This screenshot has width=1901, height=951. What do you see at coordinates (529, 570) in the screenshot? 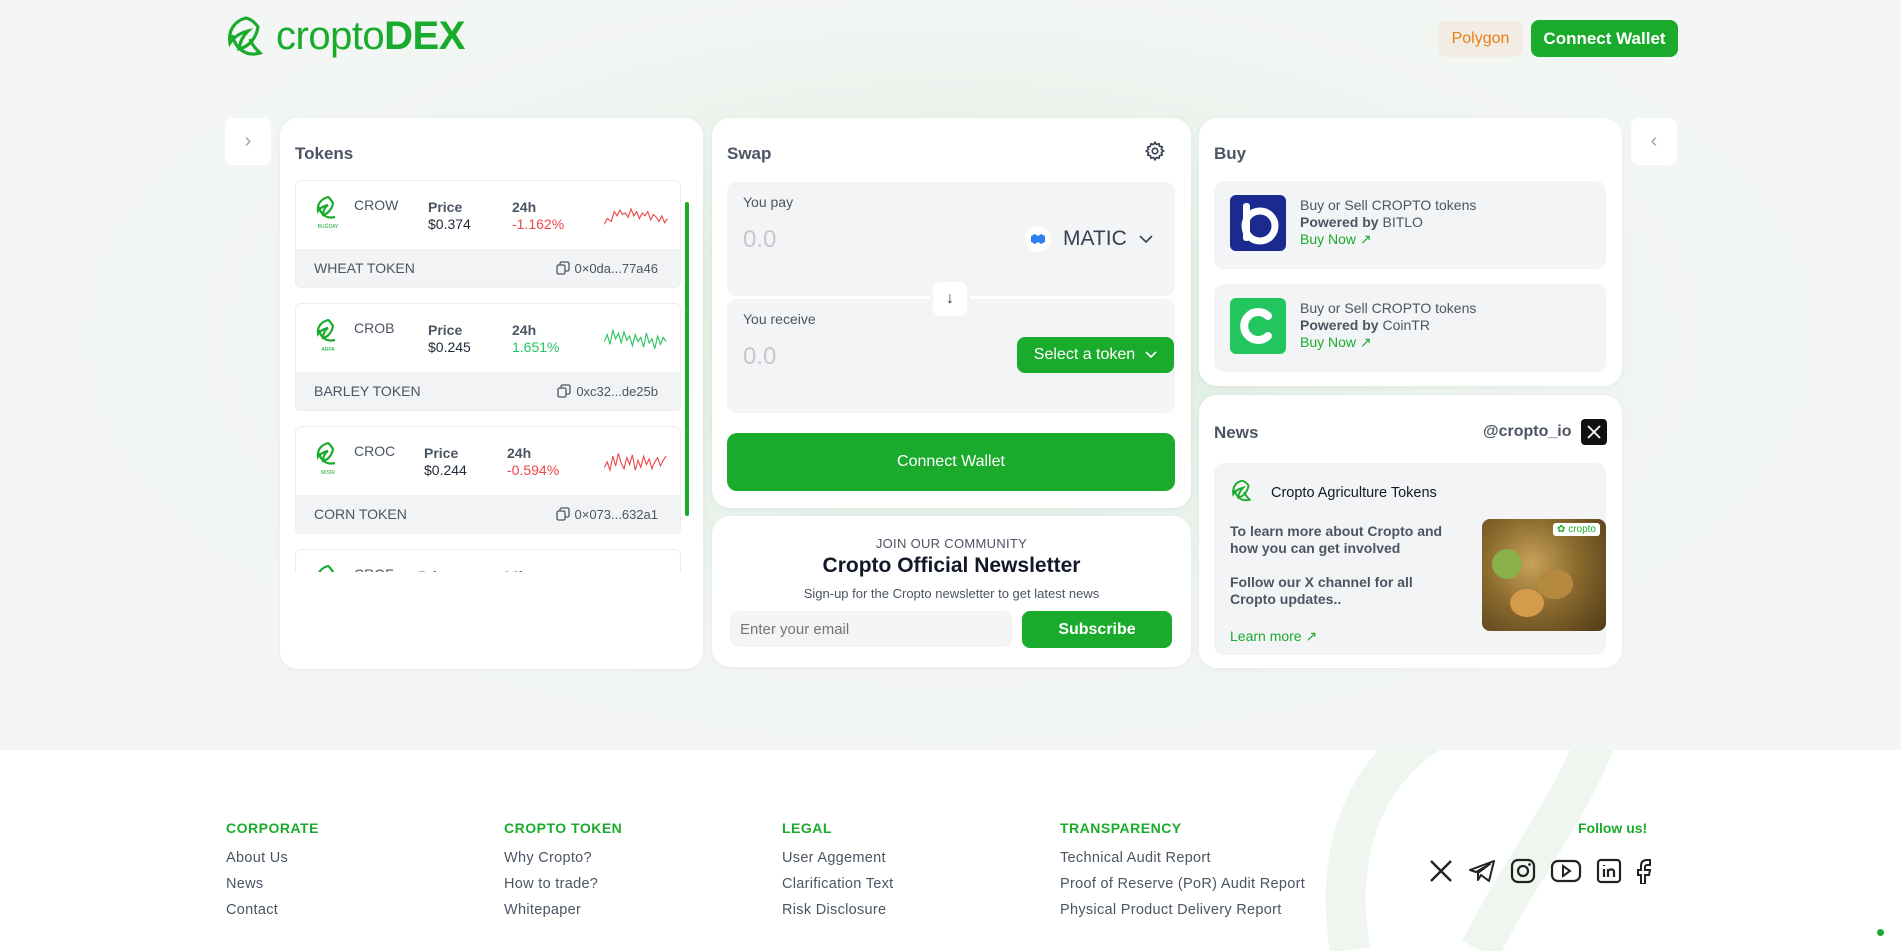
I see `token-change: 24h-0.346%` at bounding box center [529, 570].